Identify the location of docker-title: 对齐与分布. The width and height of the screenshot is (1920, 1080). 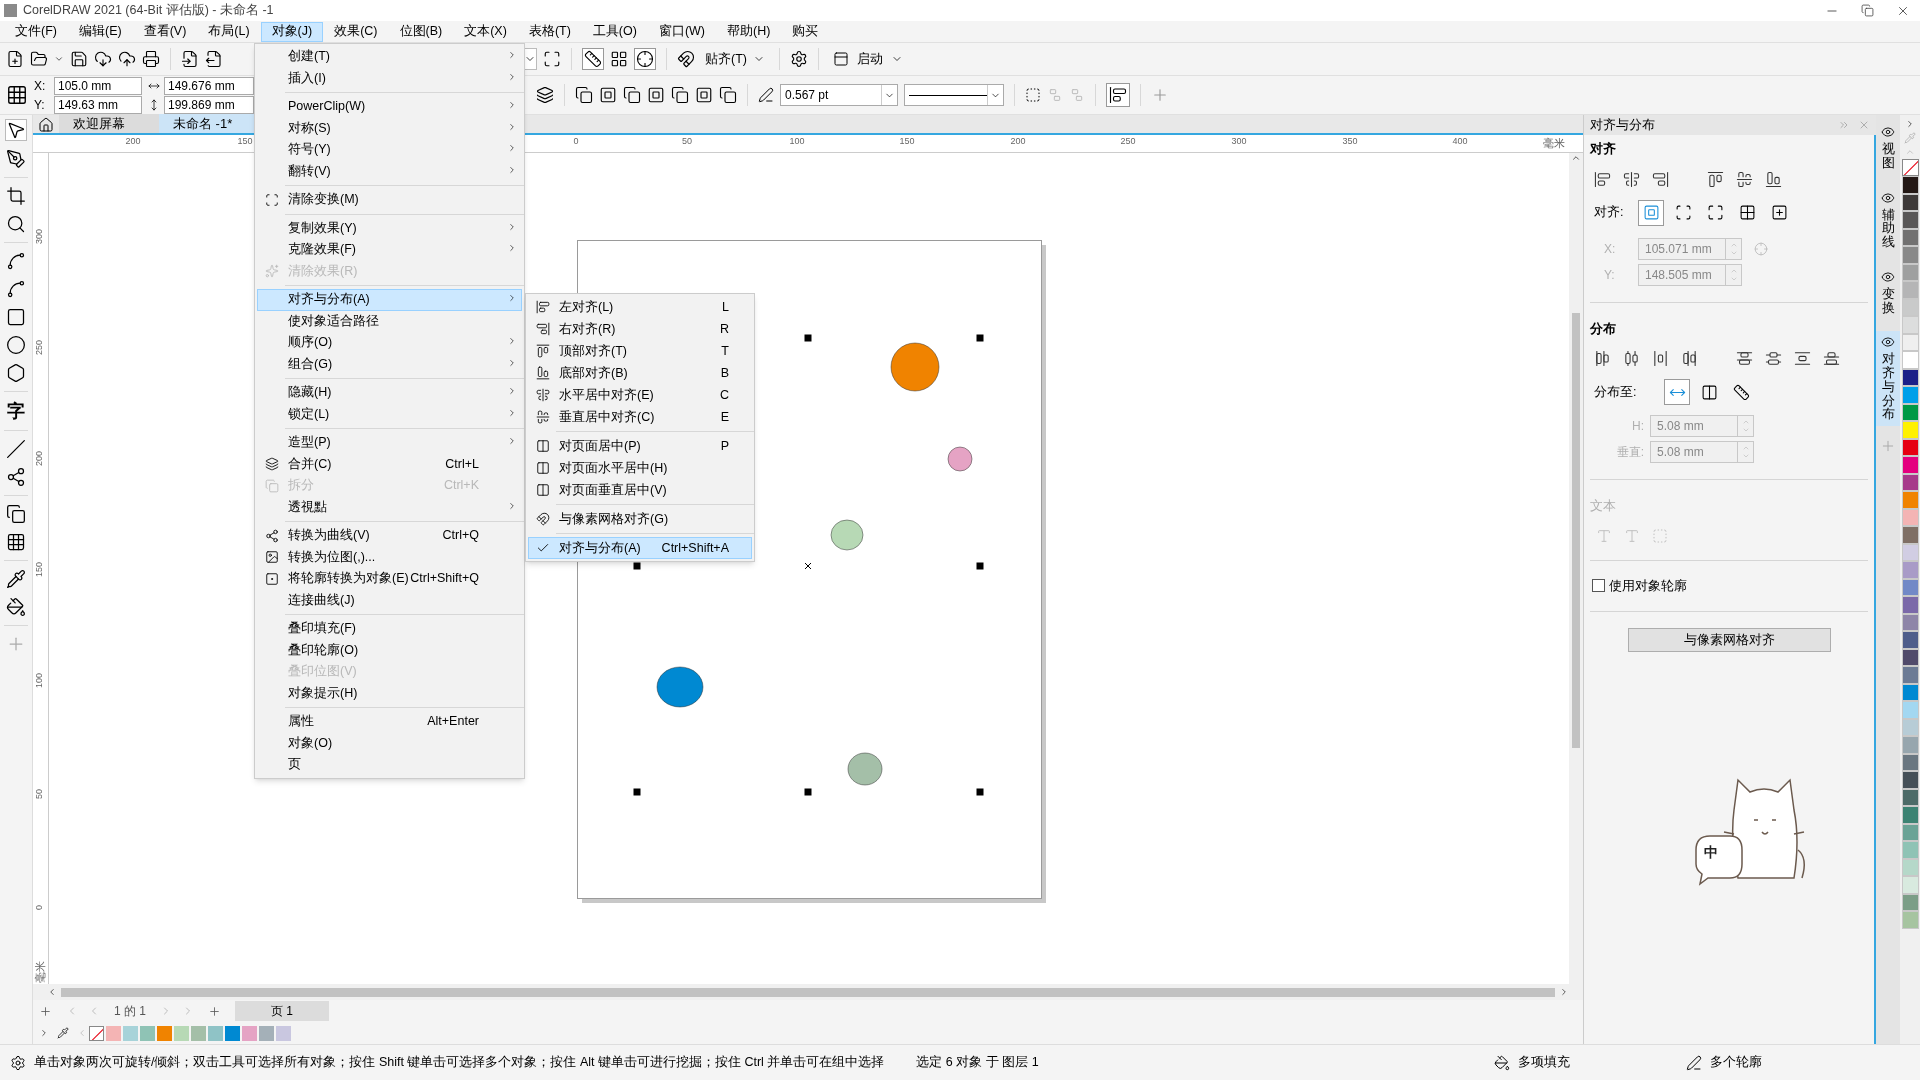
(1622, 125).